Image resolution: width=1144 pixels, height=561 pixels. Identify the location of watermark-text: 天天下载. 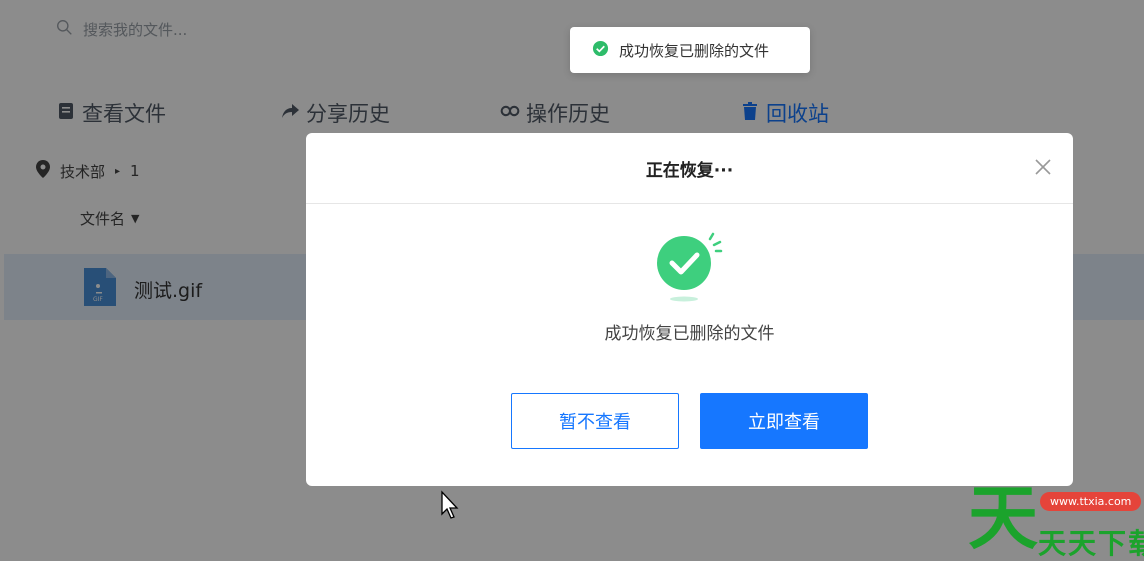
(1091, 543).